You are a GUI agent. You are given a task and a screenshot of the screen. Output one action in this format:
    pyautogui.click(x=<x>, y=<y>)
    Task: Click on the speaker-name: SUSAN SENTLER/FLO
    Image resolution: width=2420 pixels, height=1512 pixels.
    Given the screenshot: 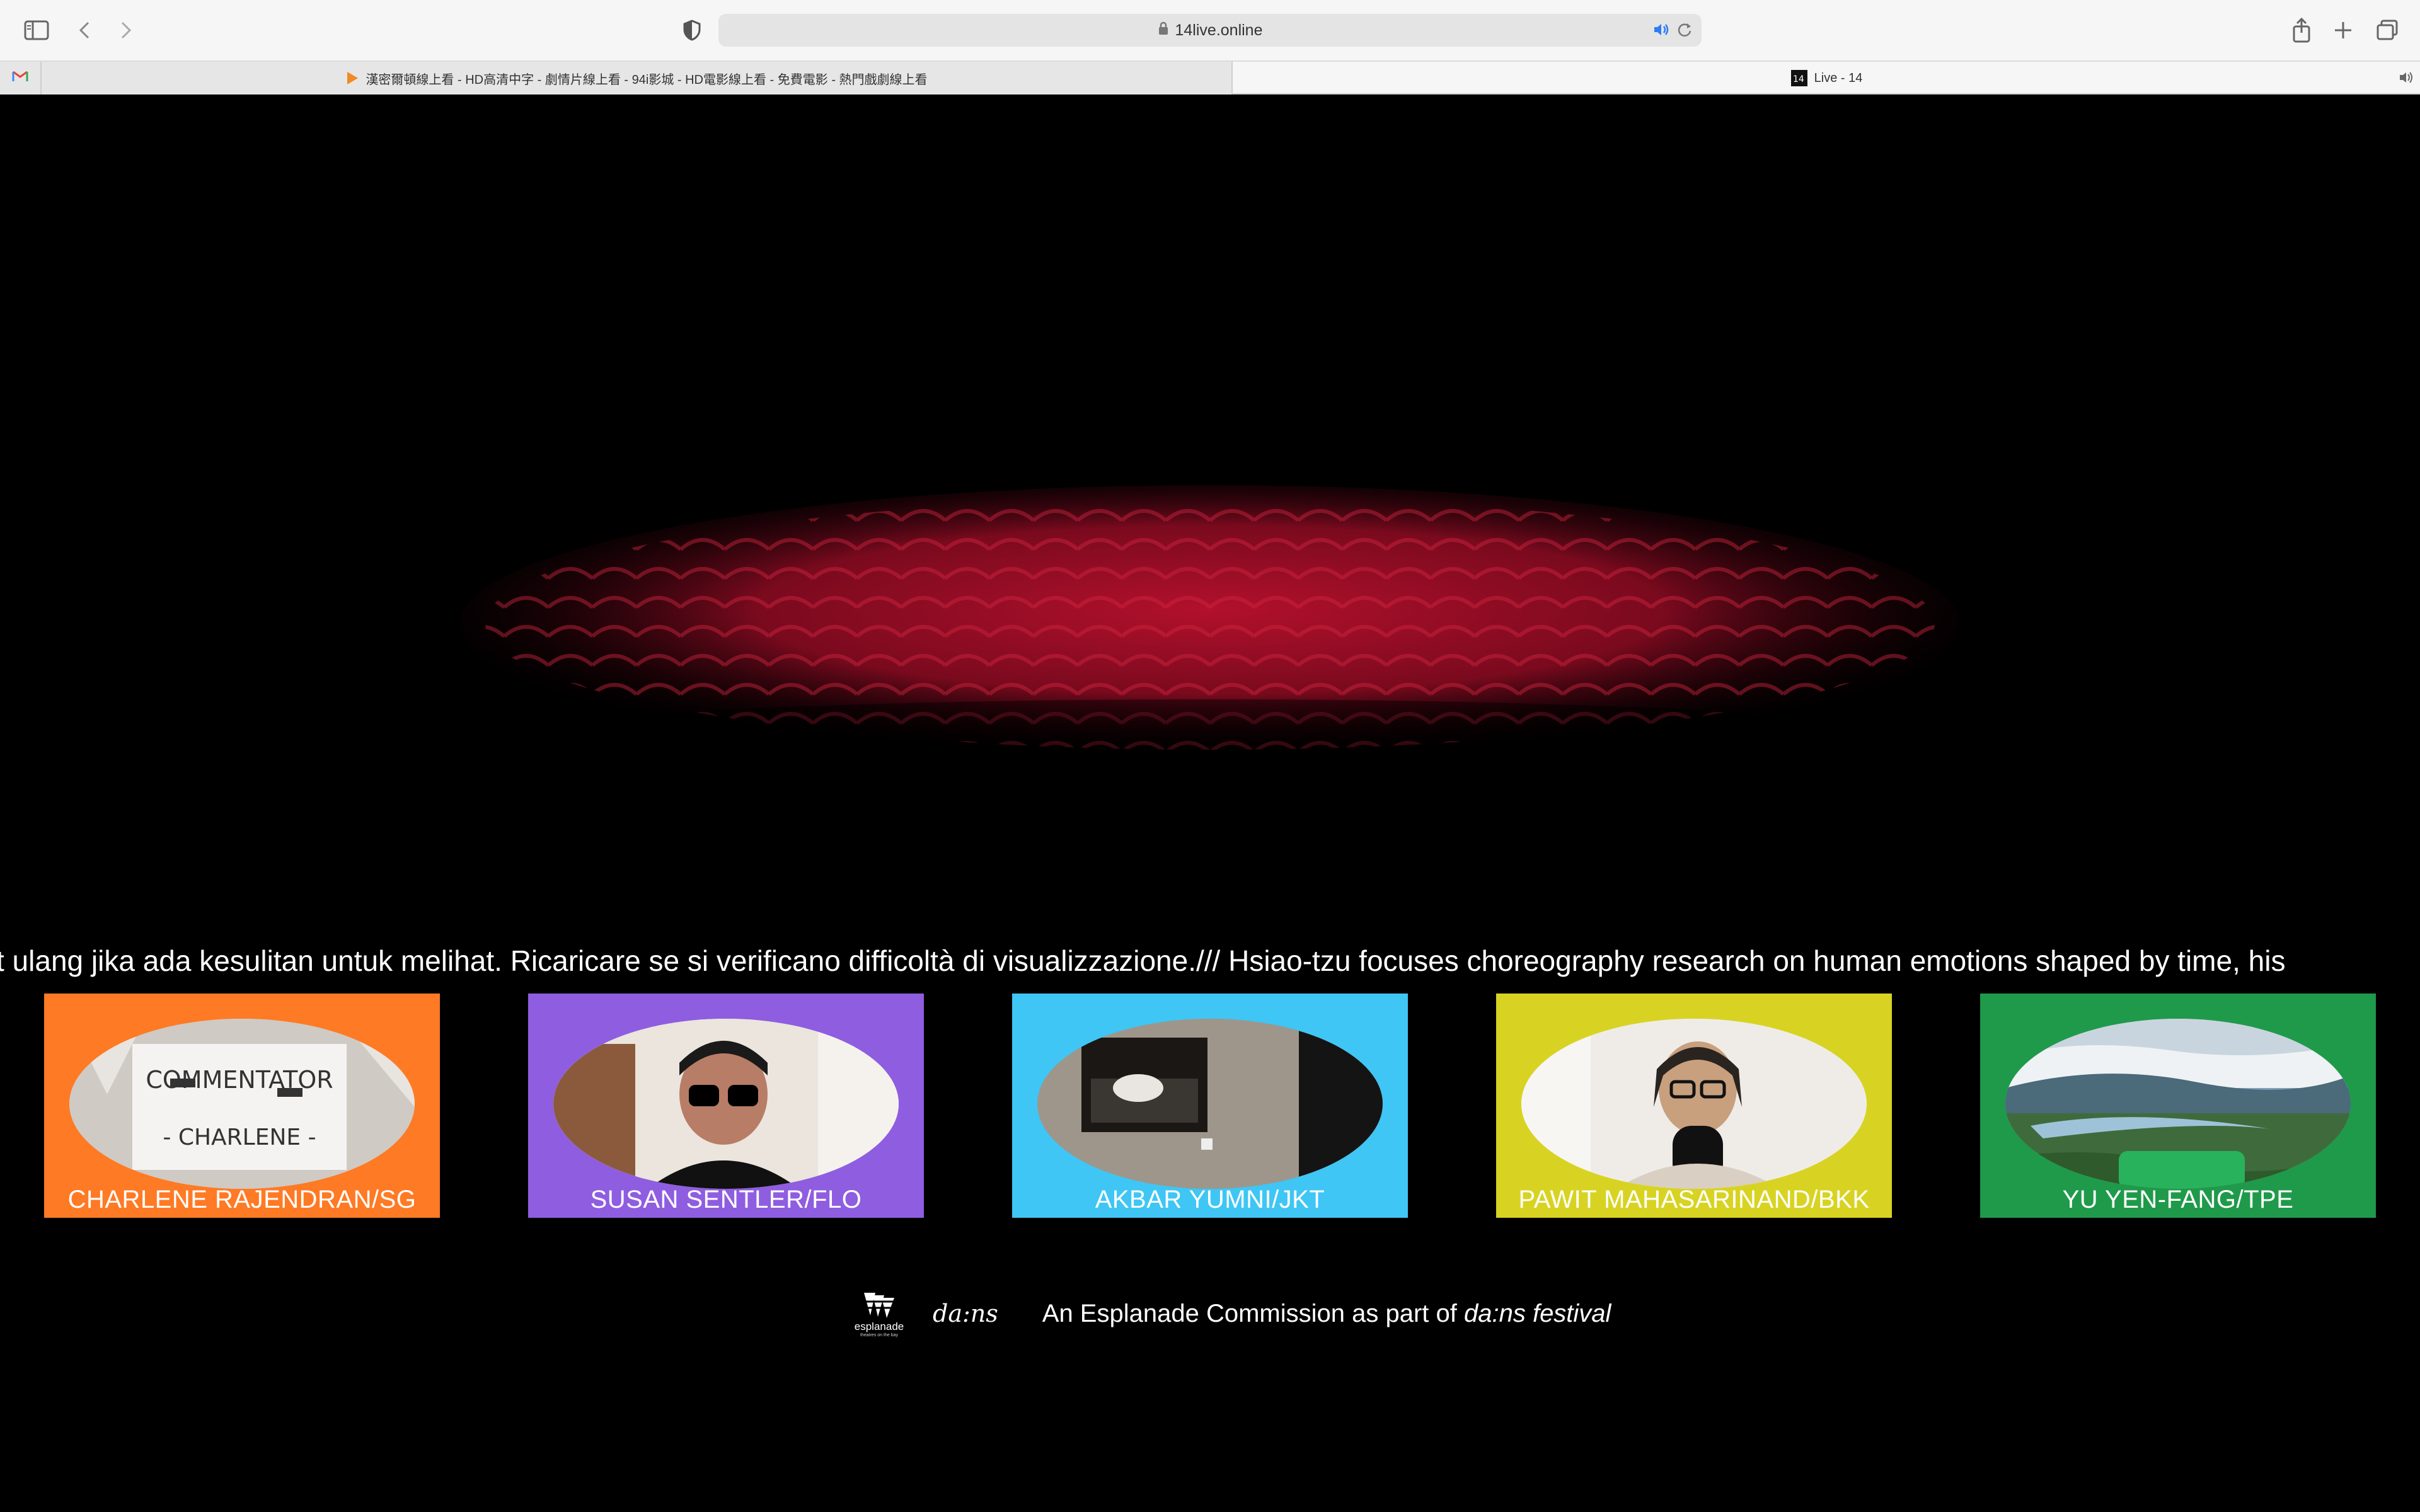 What is the action you would take?
    pyautogui.click(x=726, y=1199)
    